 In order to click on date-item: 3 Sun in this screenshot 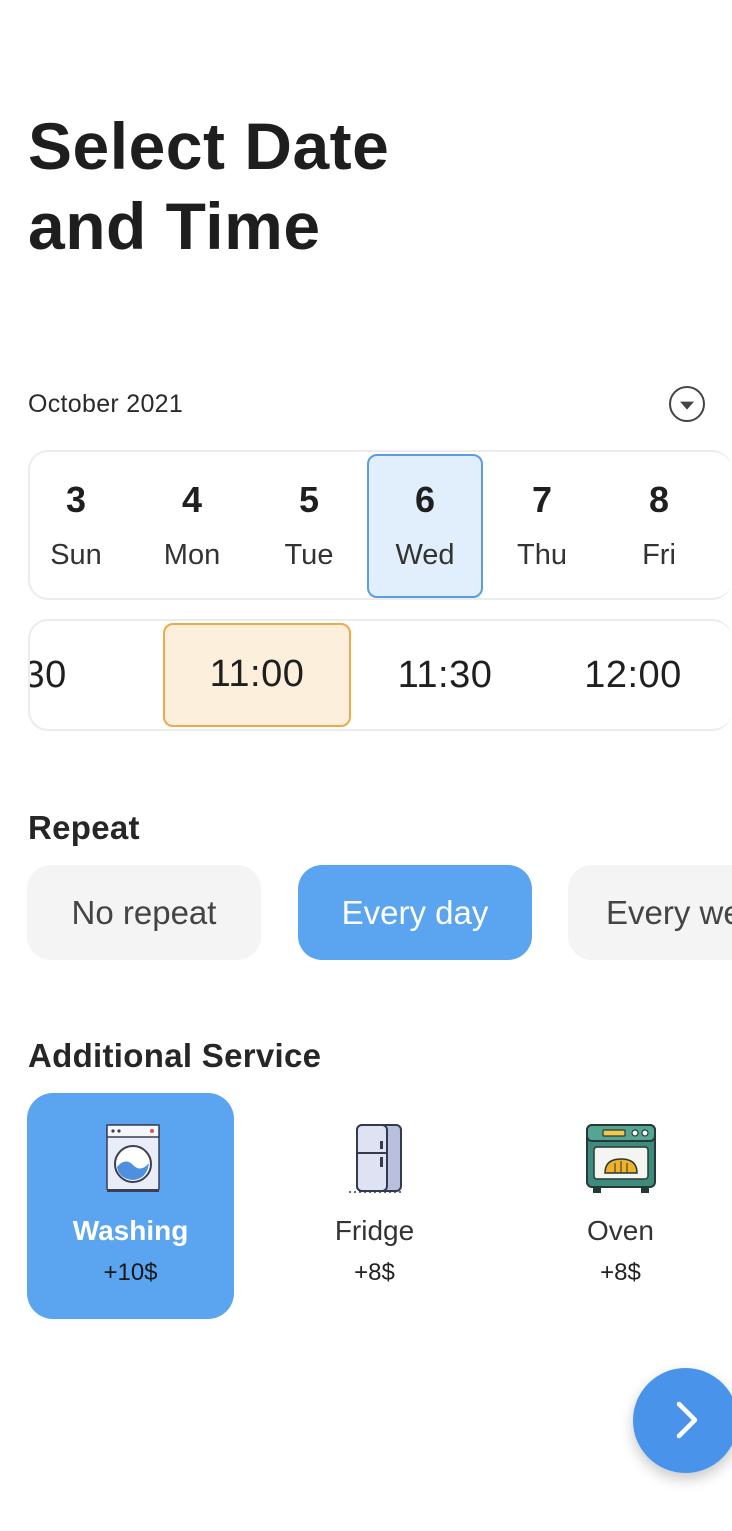, I will do `click(82, 526)`.